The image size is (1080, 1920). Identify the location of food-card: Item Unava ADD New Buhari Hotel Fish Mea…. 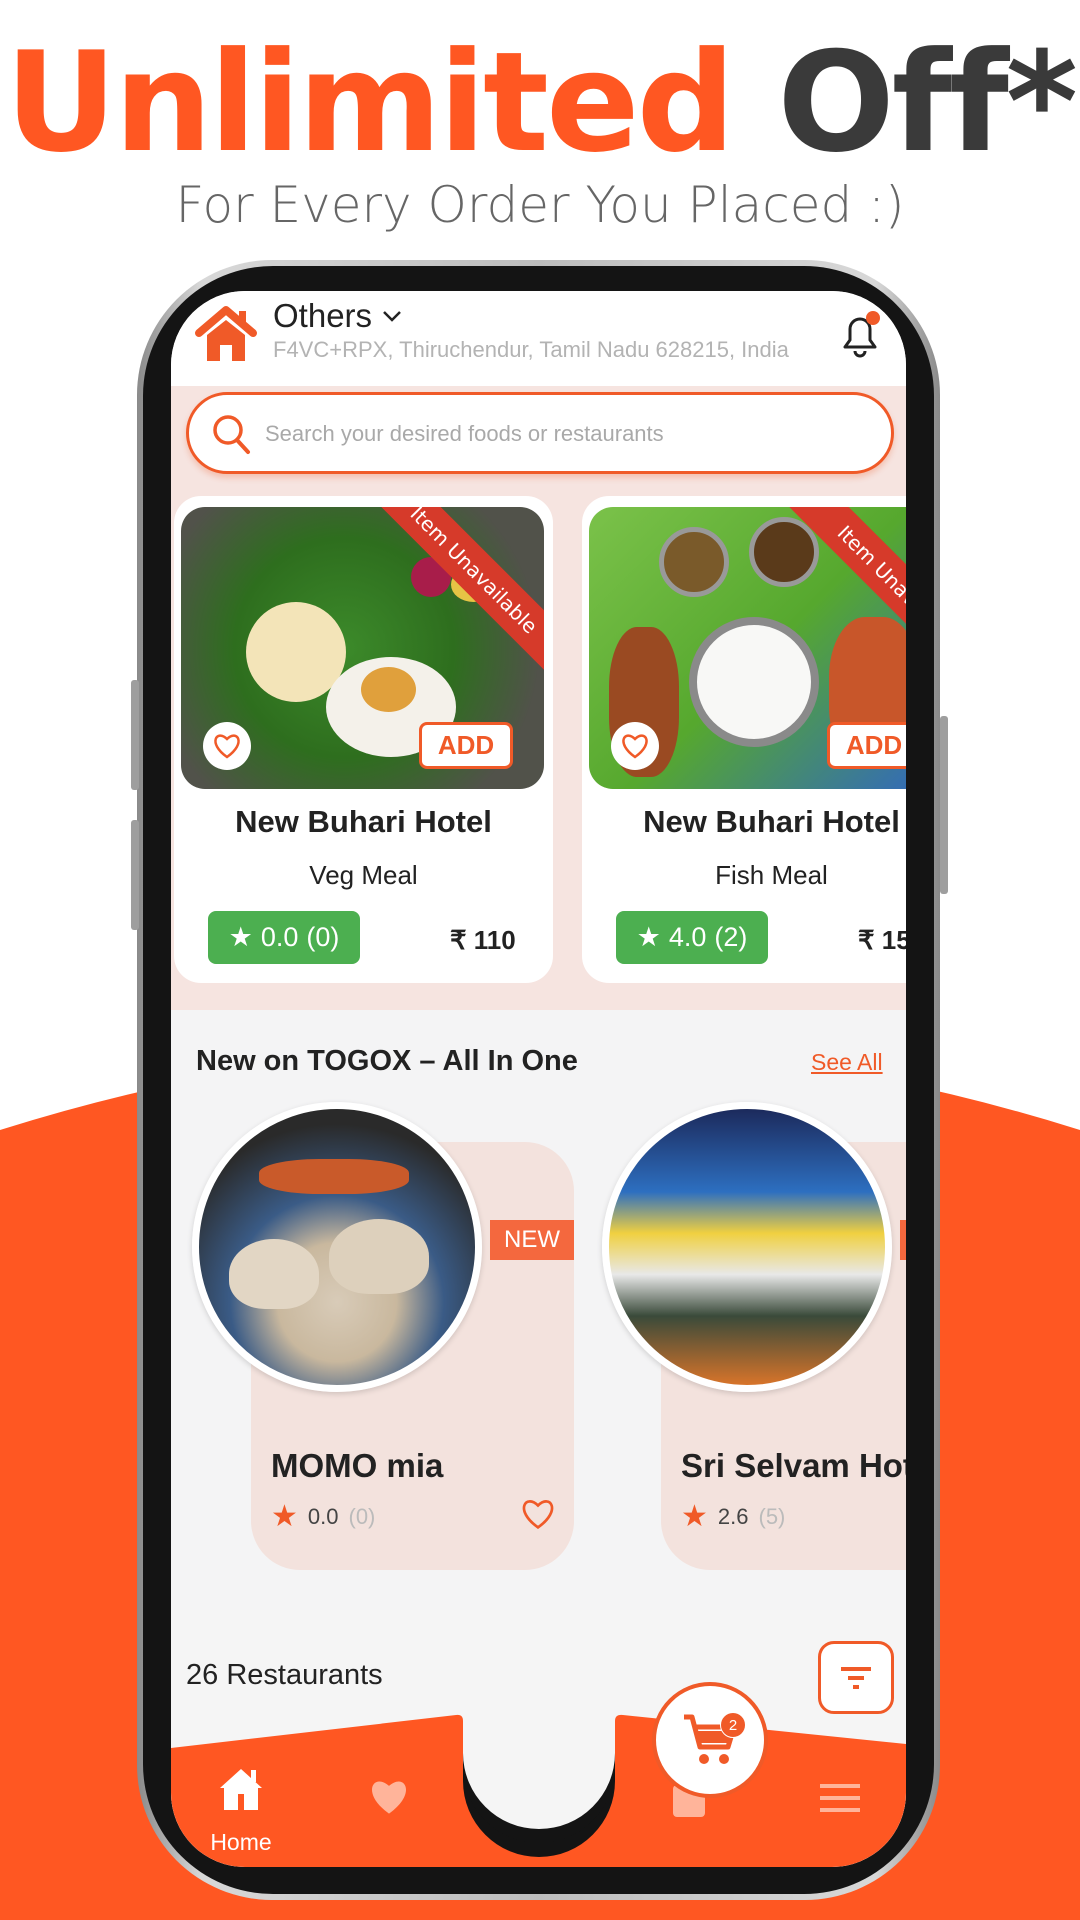
(744, 739).